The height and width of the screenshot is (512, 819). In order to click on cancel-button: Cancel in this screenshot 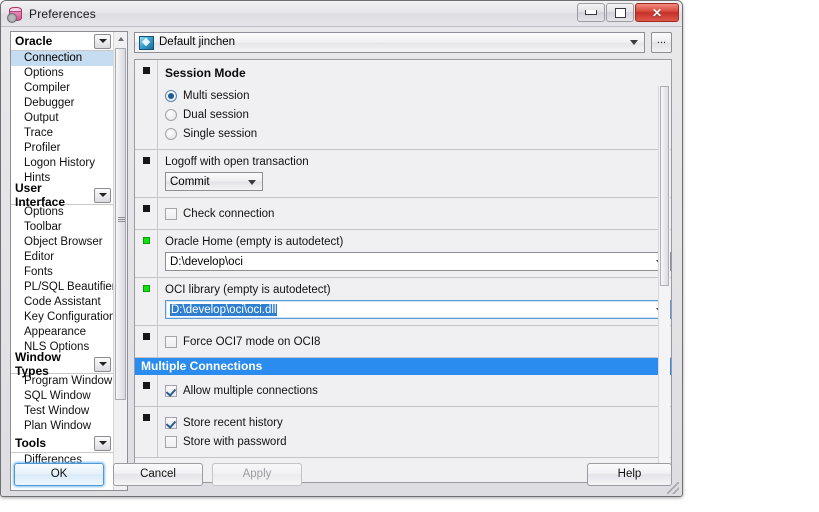, I will do `click(158, 474)`.